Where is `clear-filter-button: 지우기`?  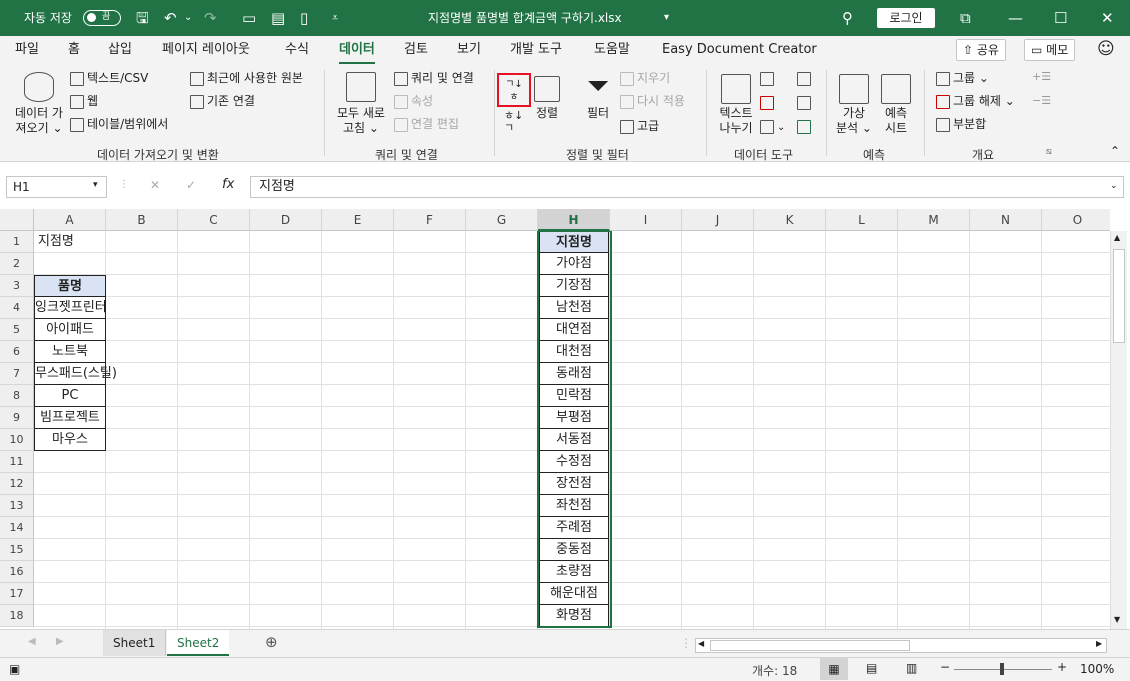 clear-filter-button: 지우기 is located at coordinates (645, 78).